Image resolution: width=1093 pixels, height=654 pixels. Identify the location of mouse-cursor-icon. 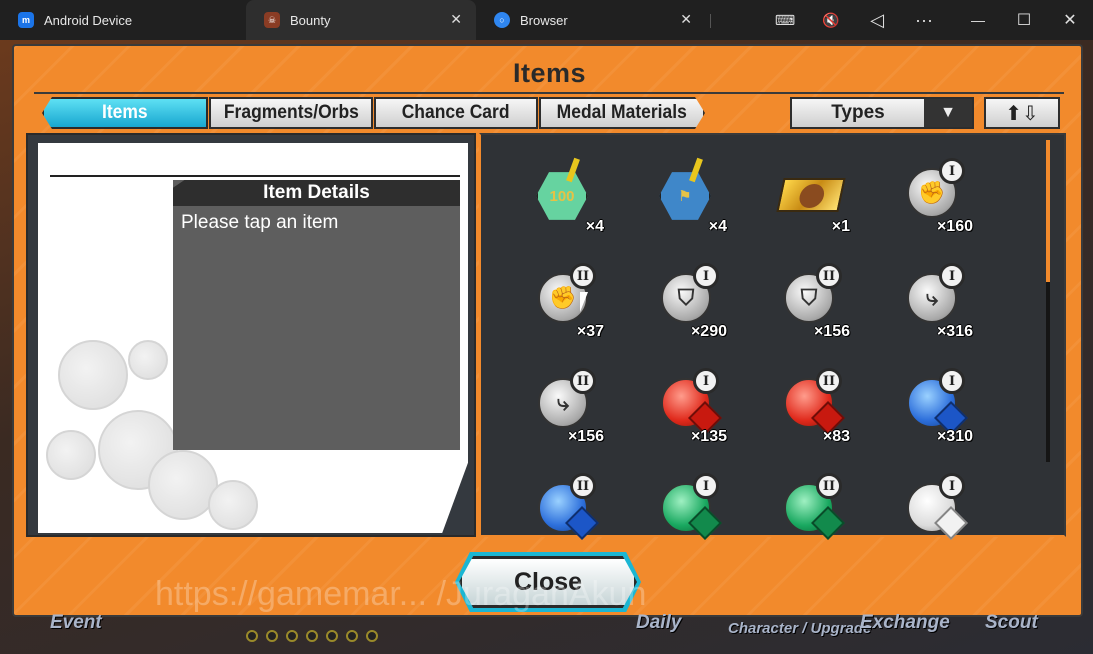
(584, 302).